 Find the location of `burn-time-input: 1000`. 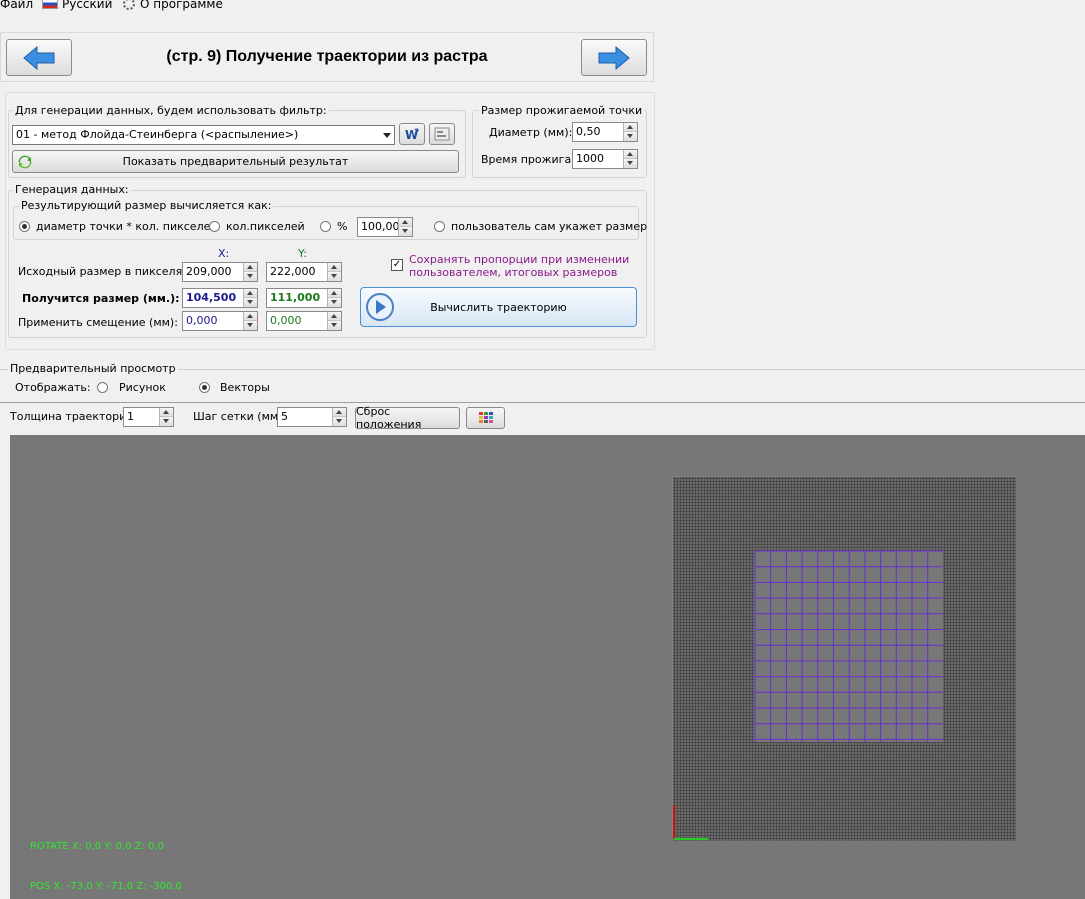

burn-time-input: 1000 is located at coordinates (605, 159).